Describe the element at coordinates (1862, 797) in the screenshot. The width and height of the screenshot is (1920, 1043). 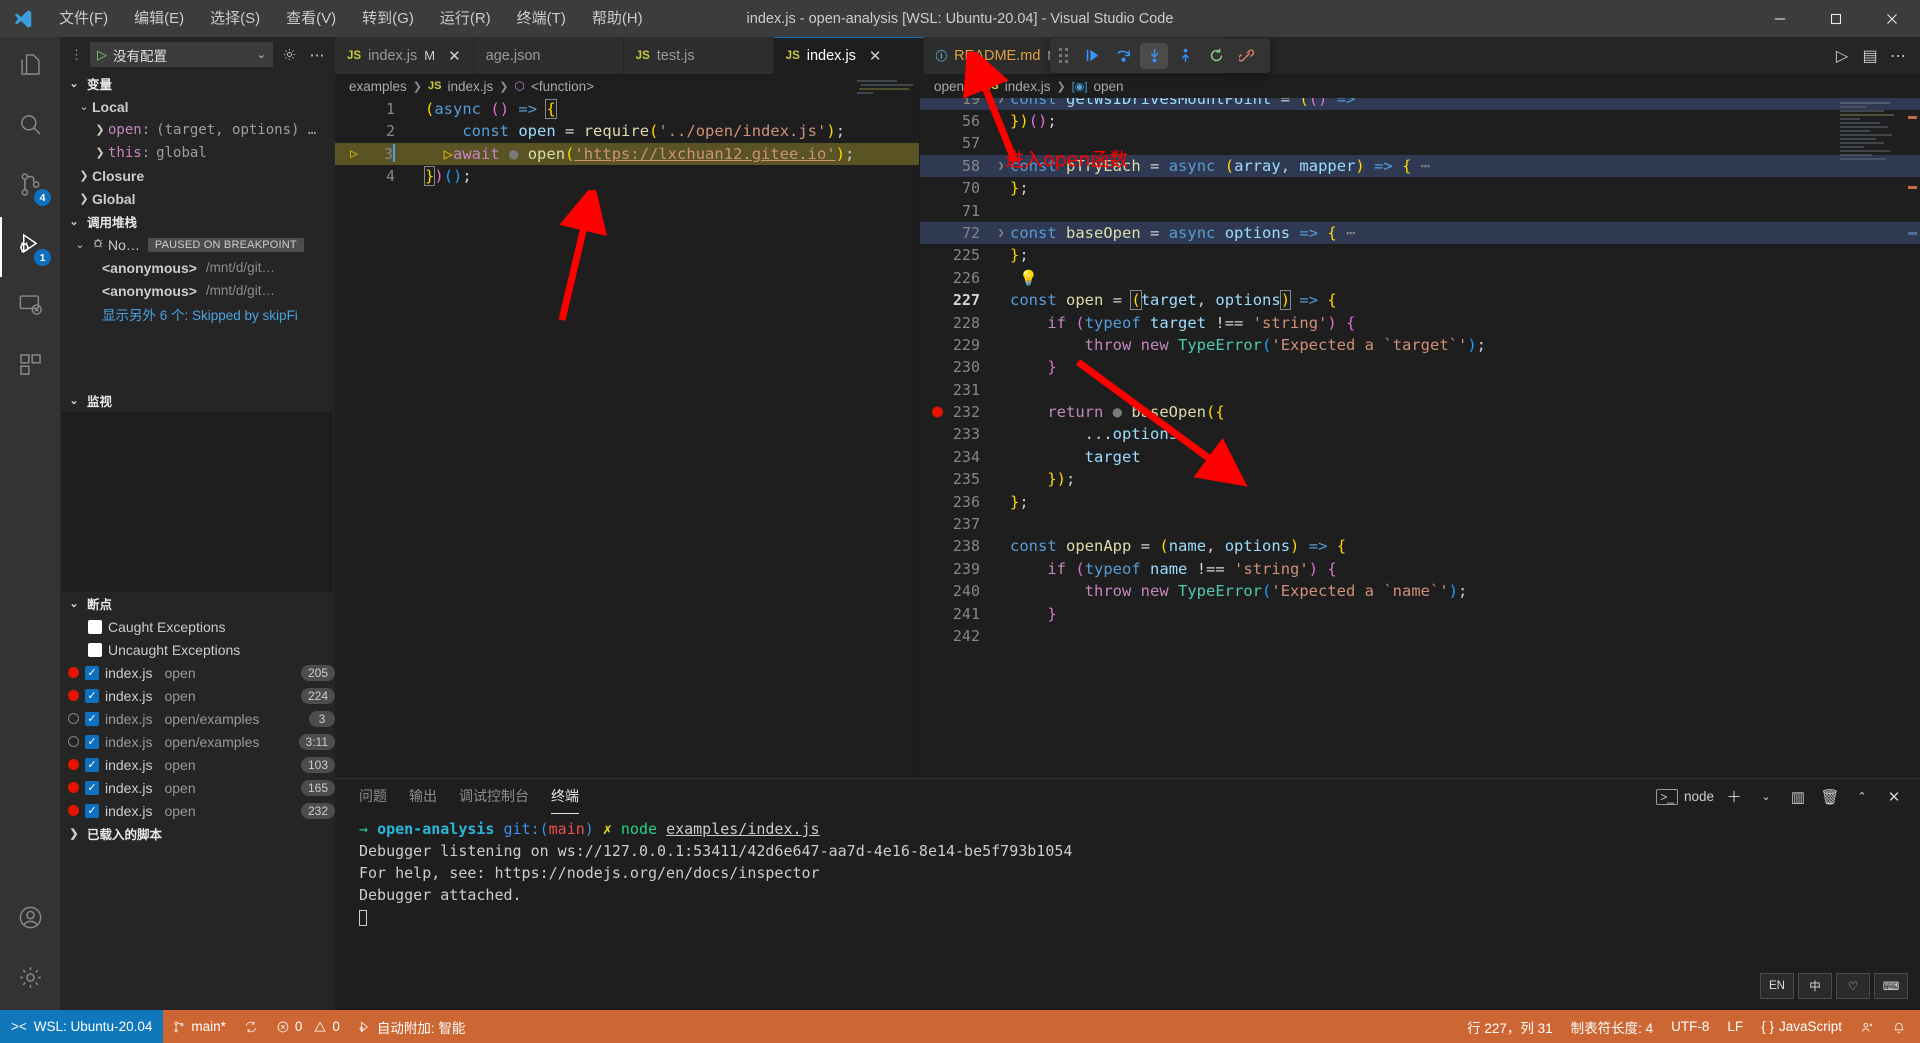
I see `chevron-up-icon: ⌃` at that location.